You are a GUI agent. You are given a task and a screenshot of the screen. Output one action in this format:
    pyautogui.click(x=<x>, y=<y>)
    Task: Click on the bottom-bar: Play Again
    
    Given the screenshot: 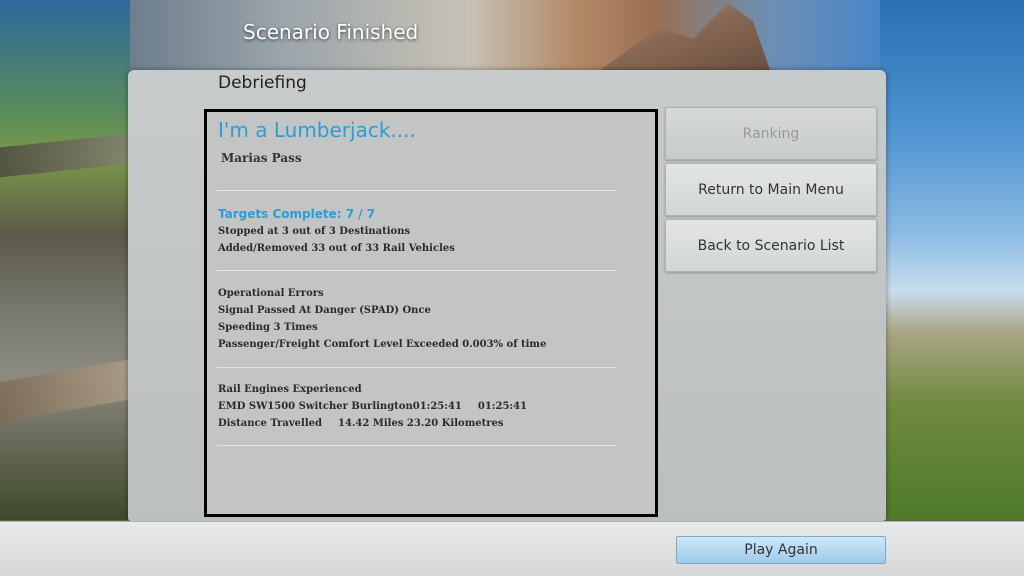 What is the action you would take?
    pyautogui.click(x=512, y=548)
    